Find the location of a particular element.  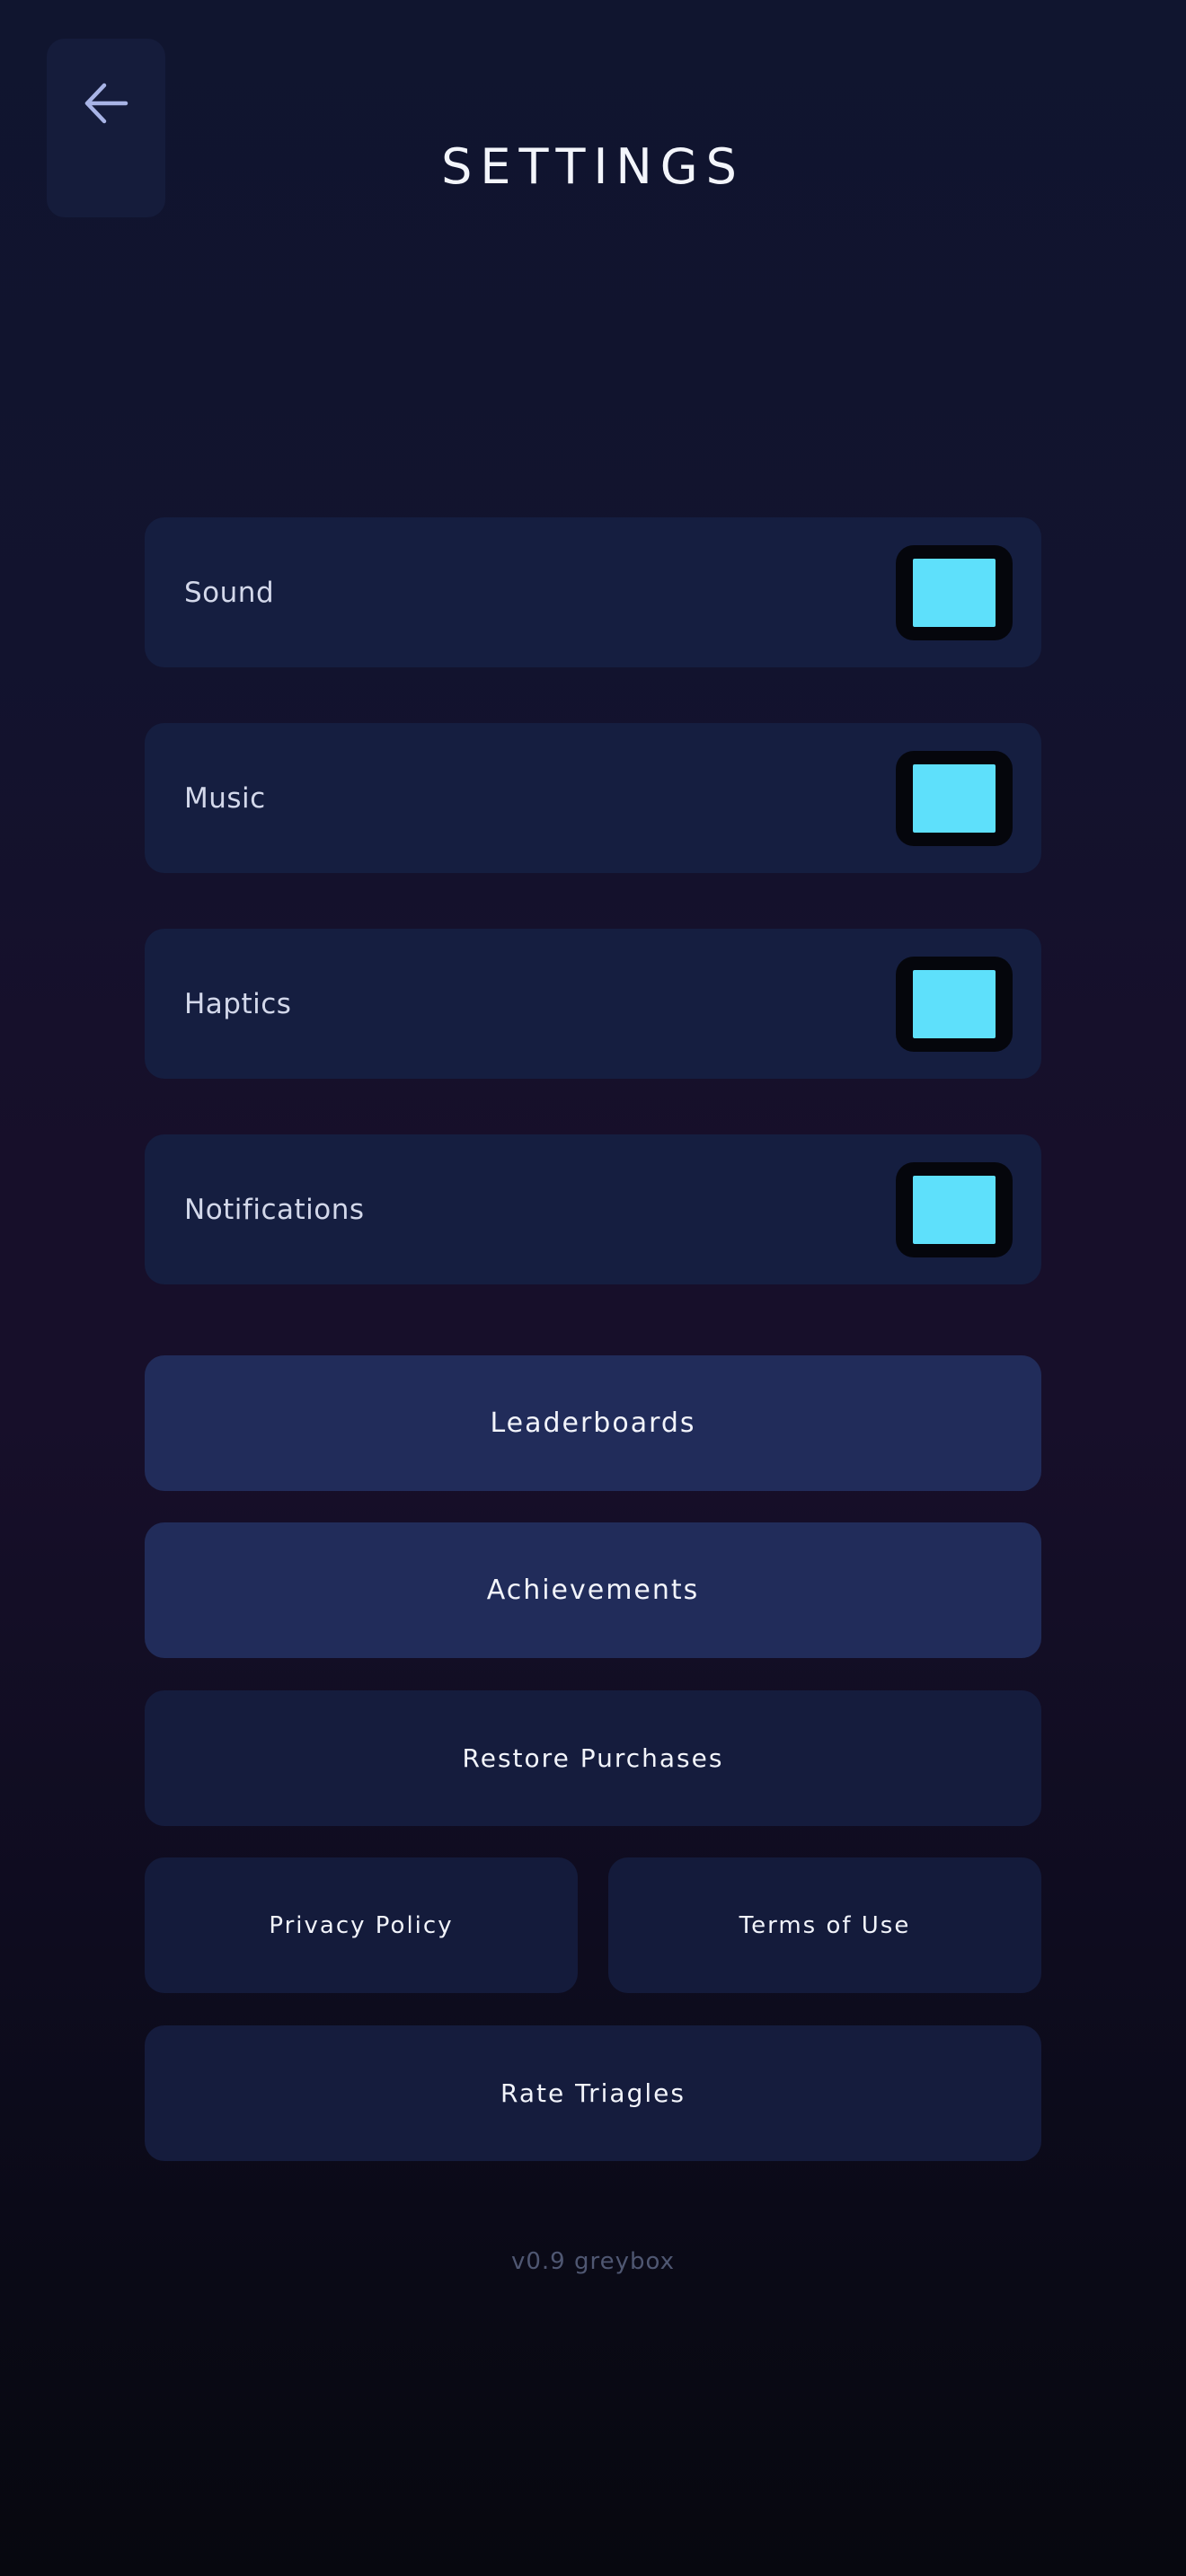

toggle-label: Haptics is located at coordinates (238, 1003).